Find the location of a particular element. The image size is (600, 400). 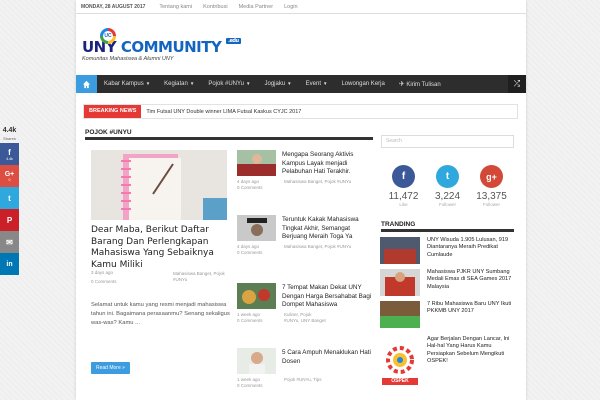

facebook-counter: f 11,472 Like is located at coordinates (403, 186).